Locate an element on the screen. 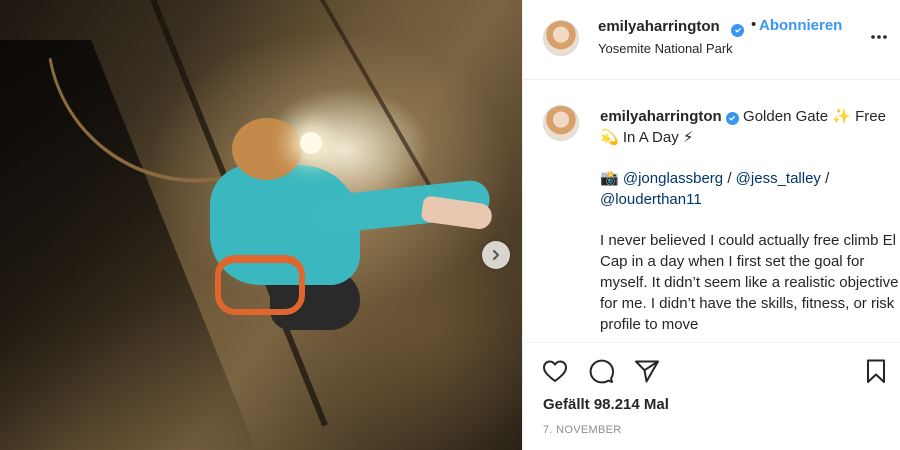 This screenshot has width=900, height=450. mention-link: @jess_talley is located at coordinates (778, 178).